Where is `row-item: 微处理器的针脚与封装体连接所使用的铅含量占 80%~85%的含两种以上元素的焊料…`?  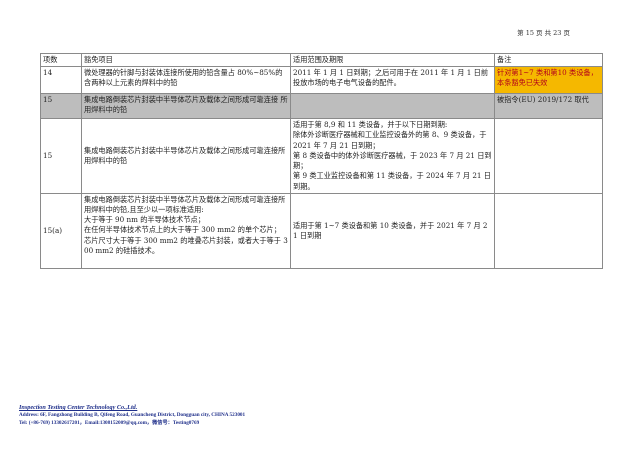
row-item: 微处理器的针脚与封装体连接所使用的铅含量占 80%~85%的含两种以上元素的焊料… is located at coordinates (186, 80).